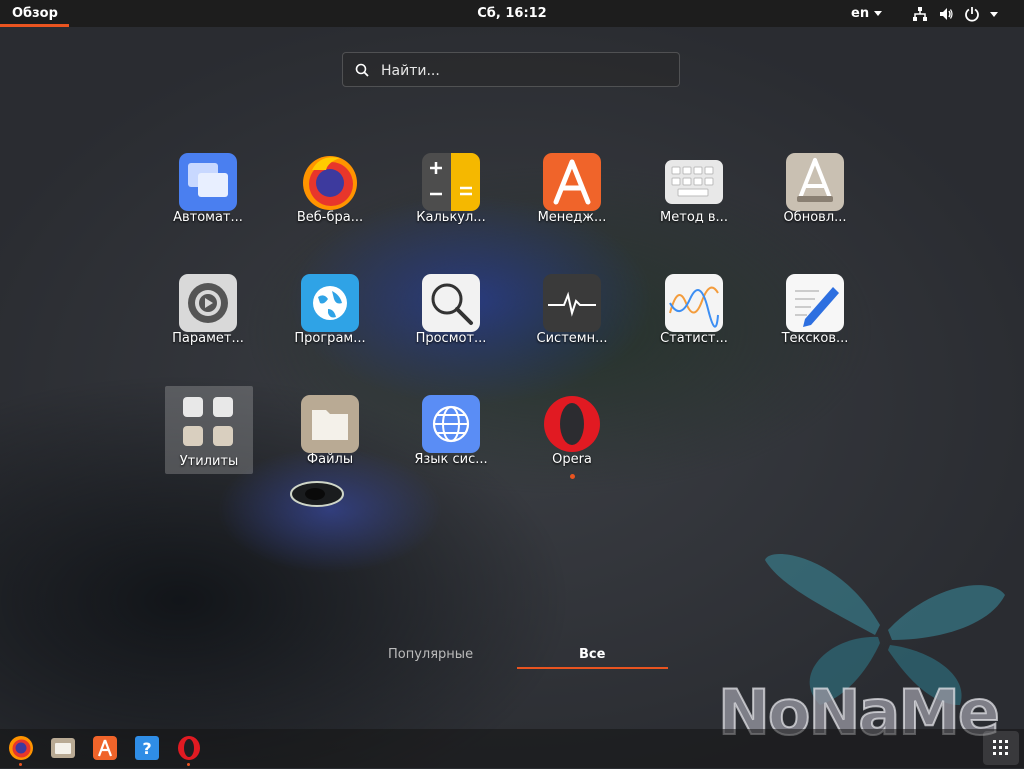 The height and width of the screenshot is (769, 1024). Describe the element at coordinates (208, 303) in the screenshot. I see `settings-gear-icon` at that location.